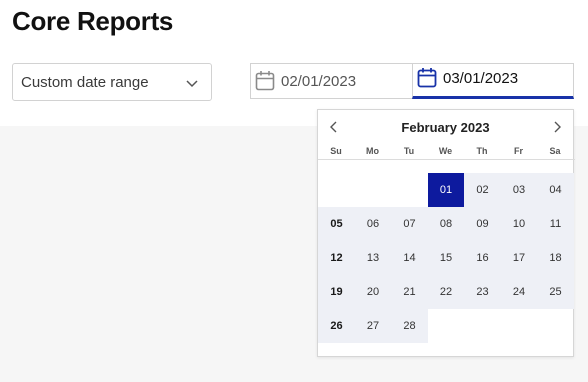 The height and width of the screenshot is (382, 588). What do you see at coordinates (336, 258) in the screenshot?
I see `calendar-day: 12` at bounding box center [336, 258].